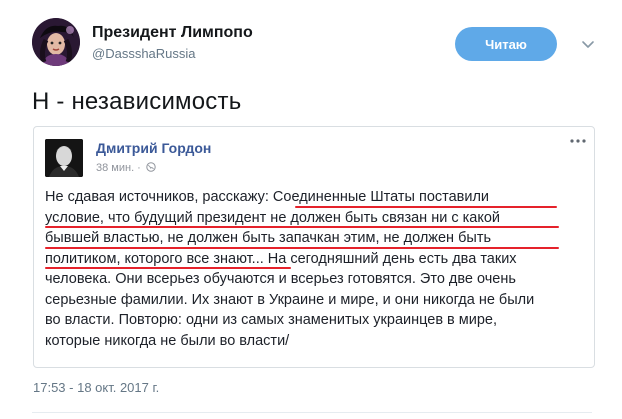 The height and width of the screenshot is (419, 622). I want to click on follow-button: Читаю, so click(506, 44).